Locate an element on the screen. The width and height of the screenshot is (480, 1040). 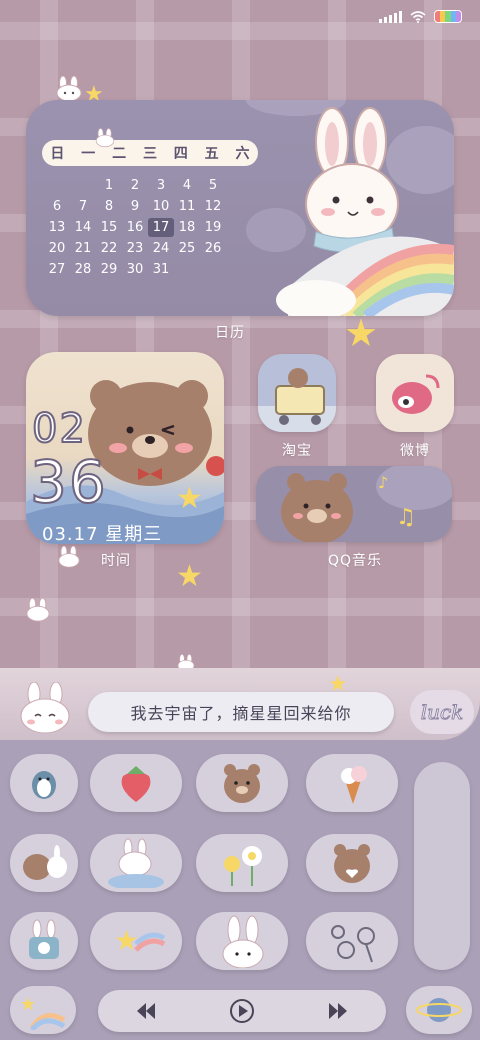
clock-hour: 02 is located at coordinates (59, 429).